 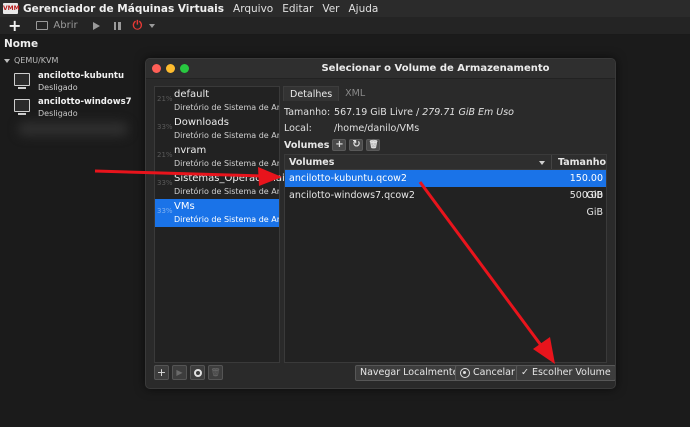 What do you see at coordinates (65, 25) in the screenshot?
I see `open-button: Abrir` at bounding box center [65, 25].